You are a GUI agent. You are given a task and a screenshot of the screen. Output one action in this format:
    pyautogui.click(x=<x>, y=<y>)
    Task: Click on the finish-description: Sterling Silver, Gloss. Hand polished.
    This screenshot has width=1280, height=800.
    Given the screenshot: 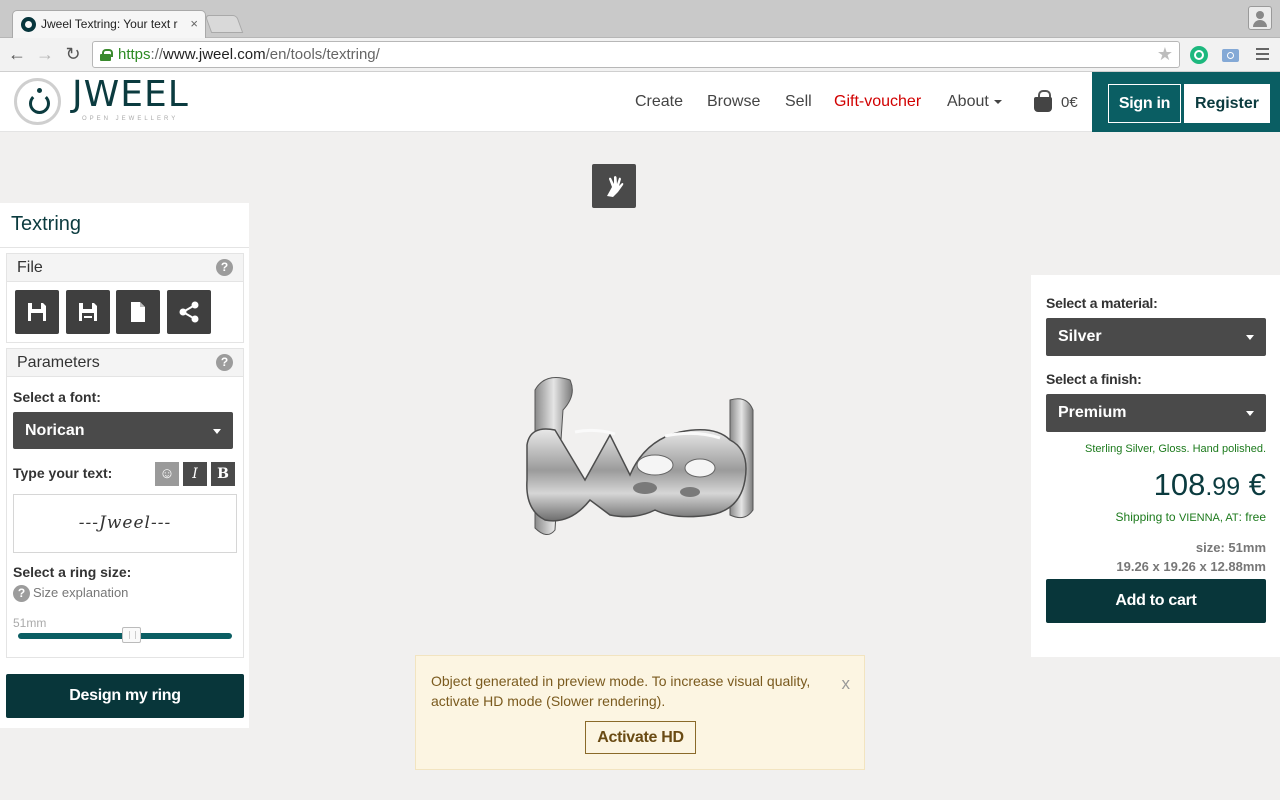 What is the action you would take?
    pyautogui.click(x=1175, y=449)
    